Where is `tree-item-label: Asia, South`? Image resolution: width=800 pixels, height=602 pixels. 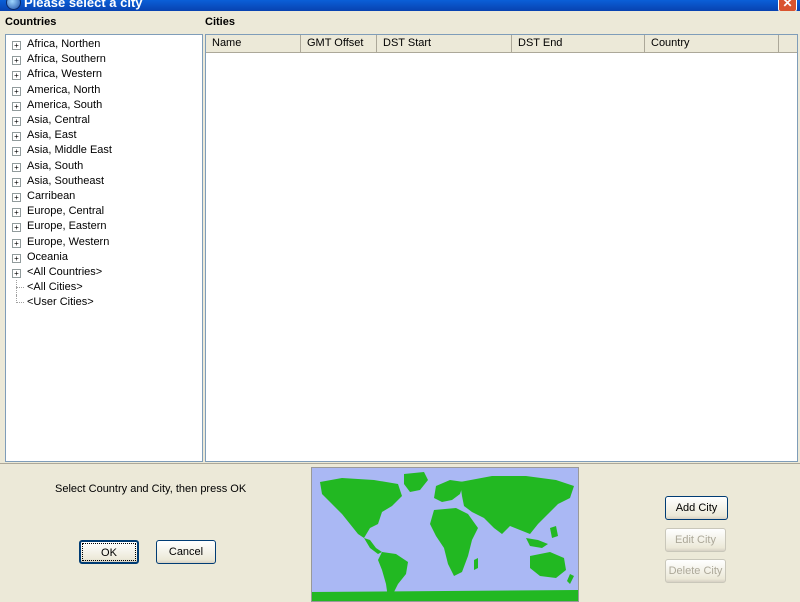
tree-item-label: Asia, South is located at coordinates (55, 165).